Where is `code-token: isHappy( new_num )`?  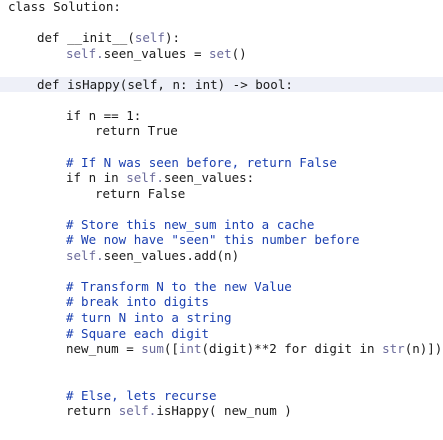
code-token: isHappy( new_num ) is located at coordinates (224, 411).